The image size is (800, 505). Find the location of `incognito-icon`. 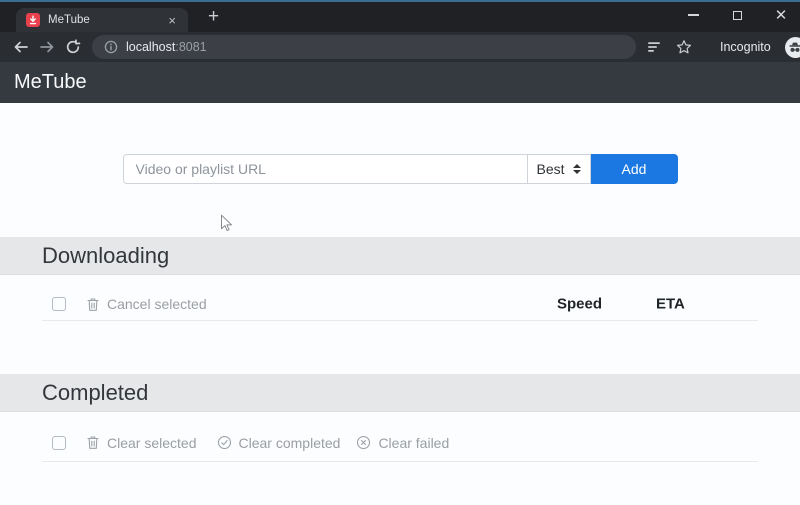

incognito-icon is located at coordinates (792, 47).